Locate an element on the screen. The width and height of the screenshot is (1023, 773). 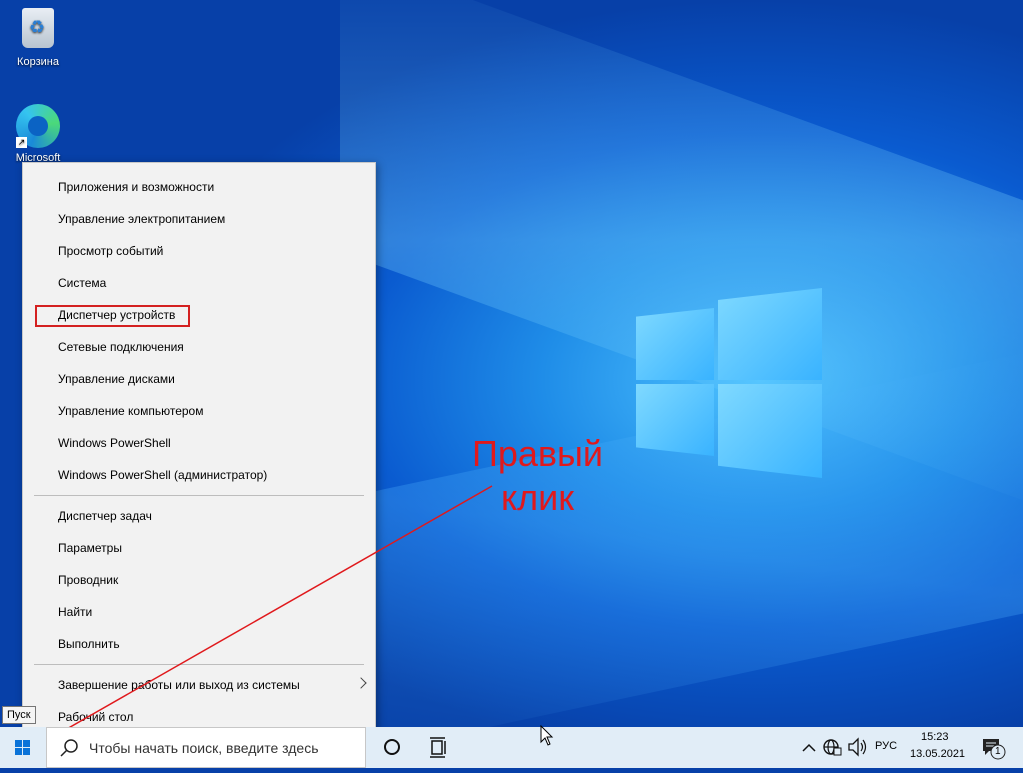
task-view-icon is located at coordinates (438, 747).